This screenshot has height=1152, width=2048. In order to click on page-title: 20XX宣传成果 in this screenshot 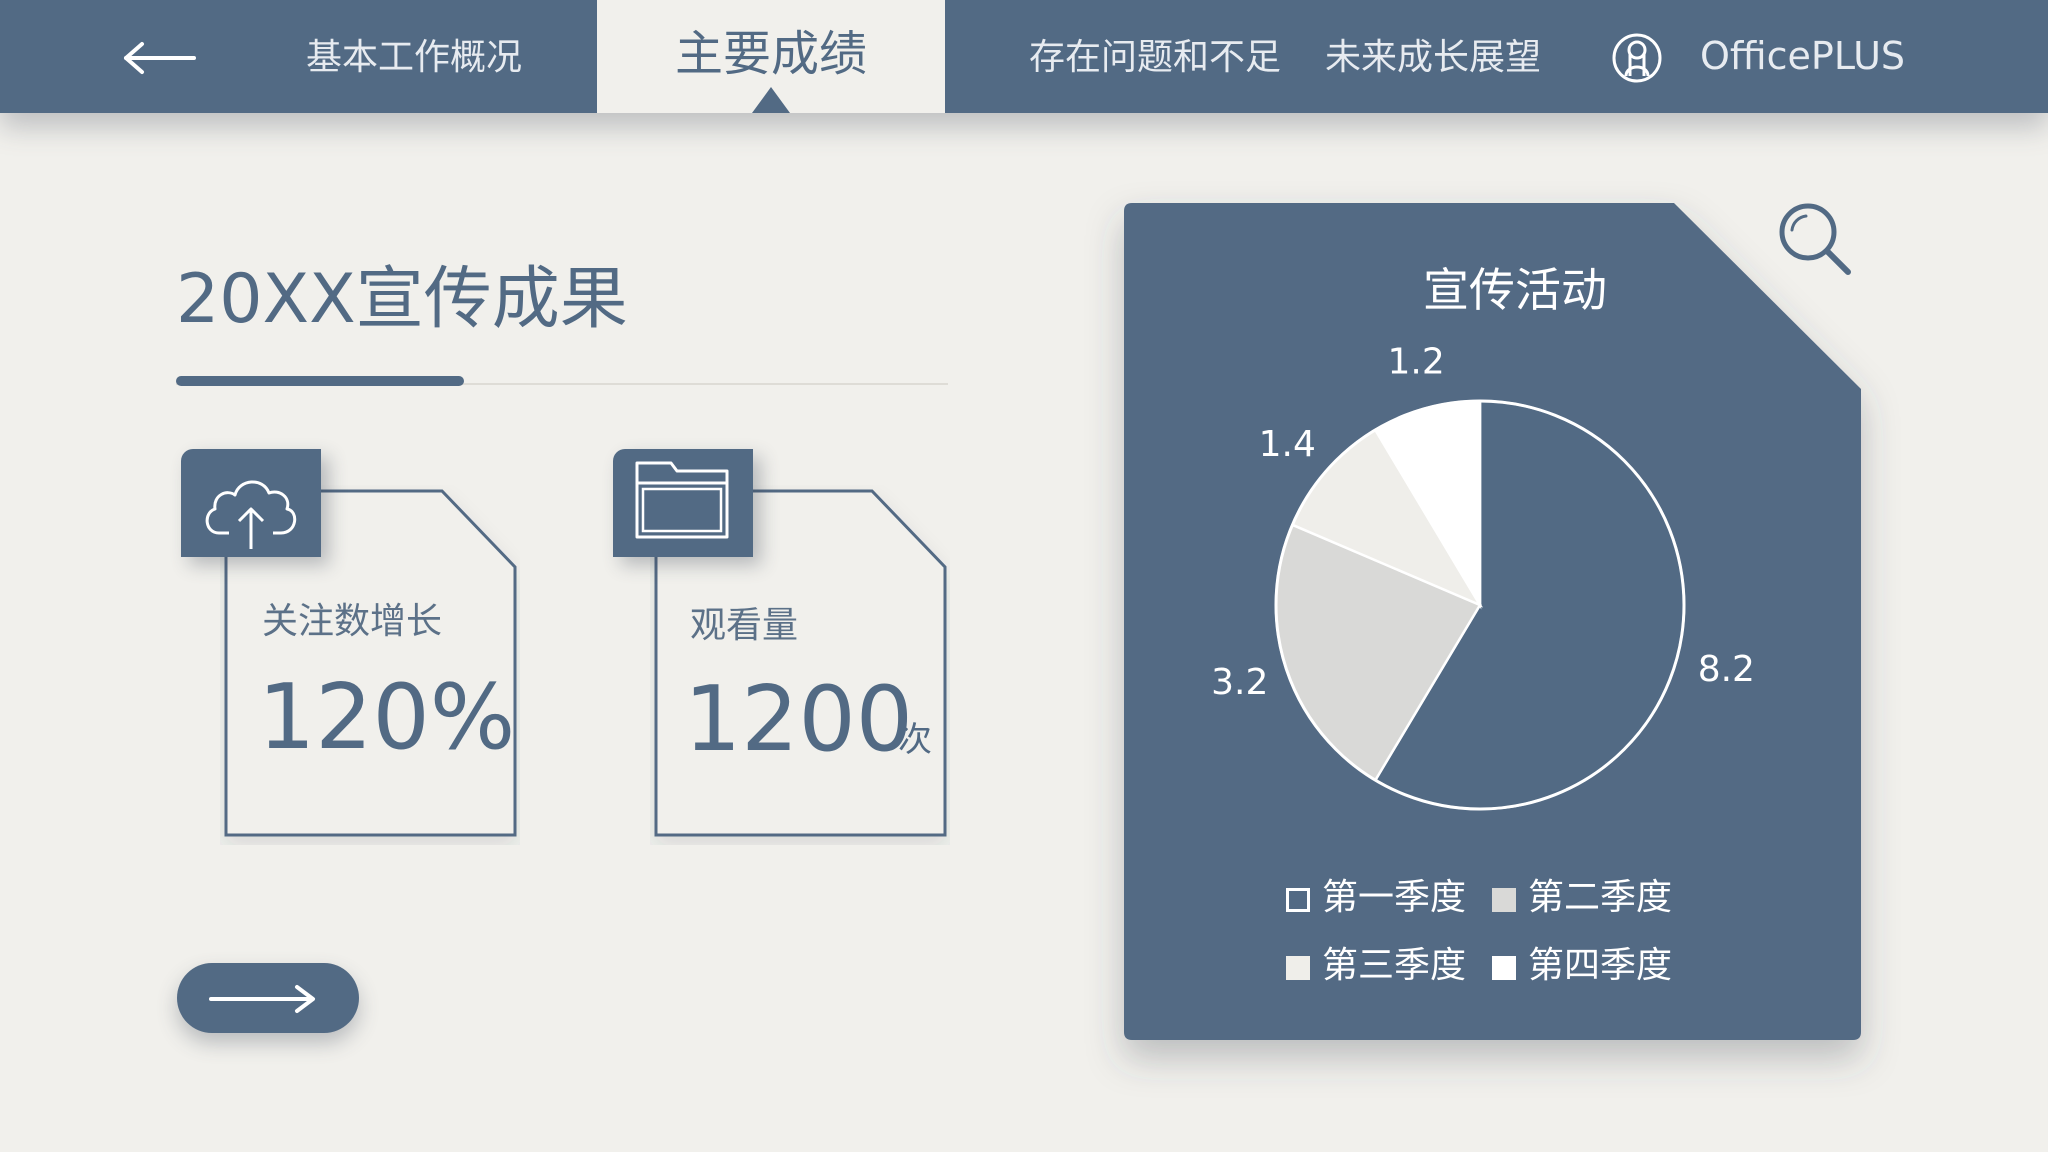, I will do `click(402, 299)`.